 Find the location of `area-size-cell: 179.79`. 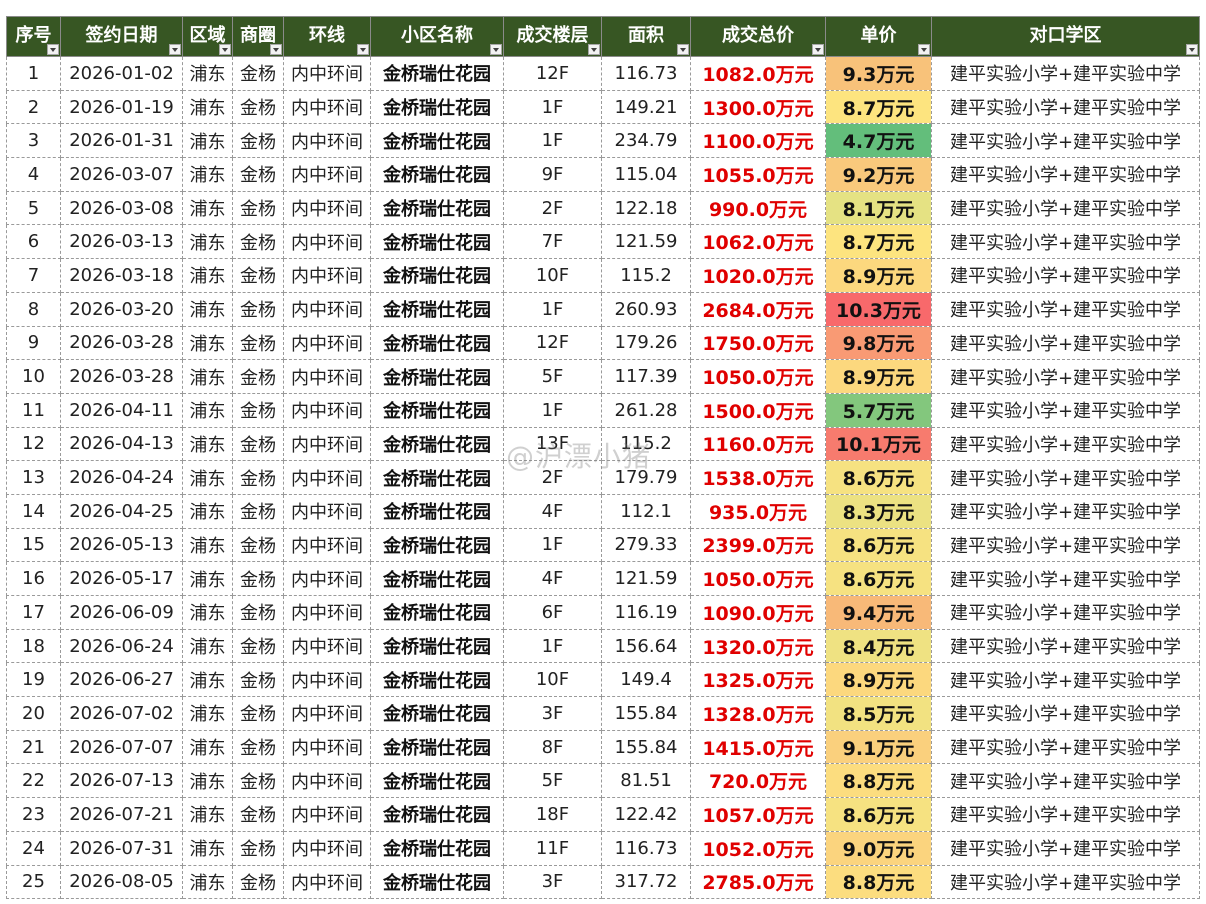

area-size-cell: 179.79 is located at coordinates (646, 477).